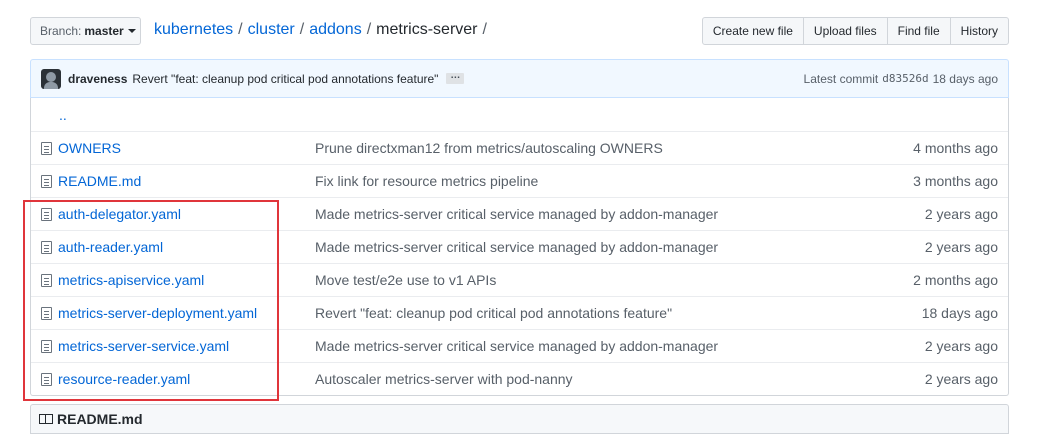 The width and height of the screenshot is (1047, 434). I want to click on avatar, so click(51, 78).